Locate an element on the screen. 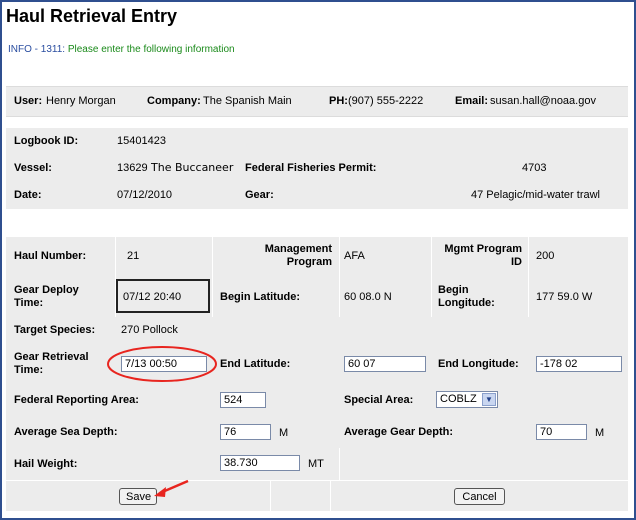 This screenshot has width=636, height=520. email-label: Email: is located at coordinates (472, 101).